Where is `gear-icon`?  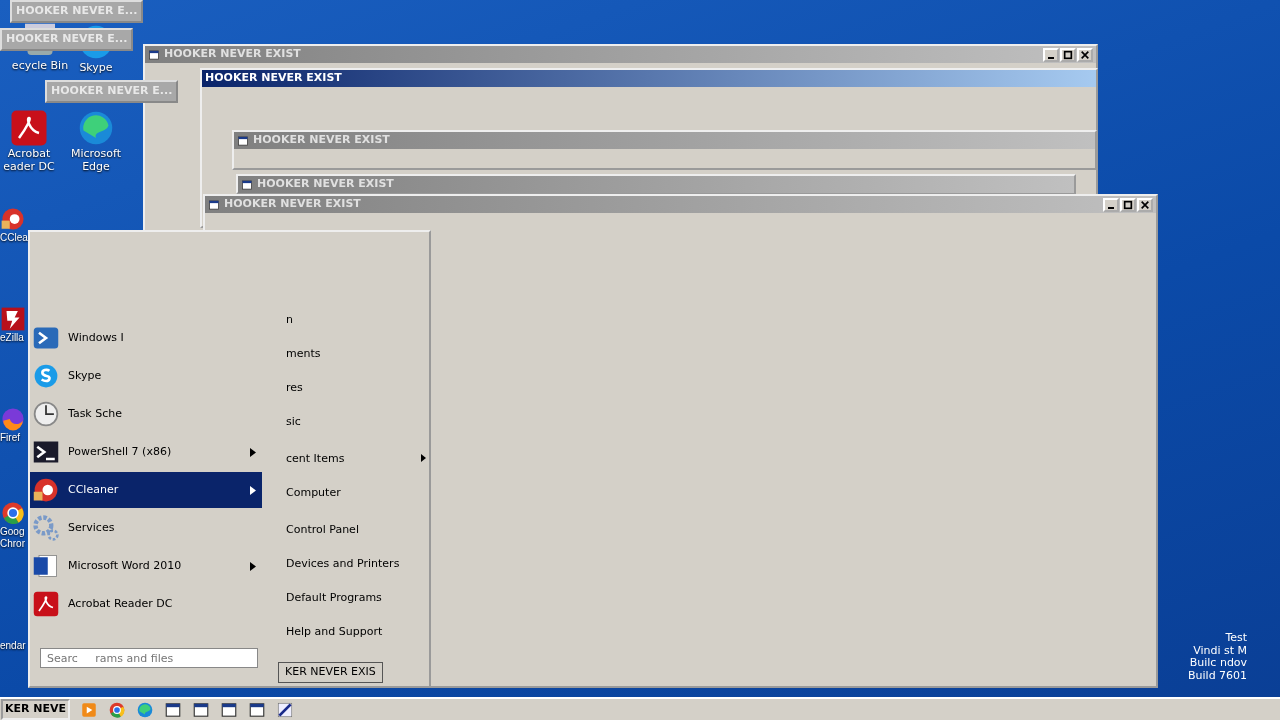
gear-icon is located at coordinates (46, 528).